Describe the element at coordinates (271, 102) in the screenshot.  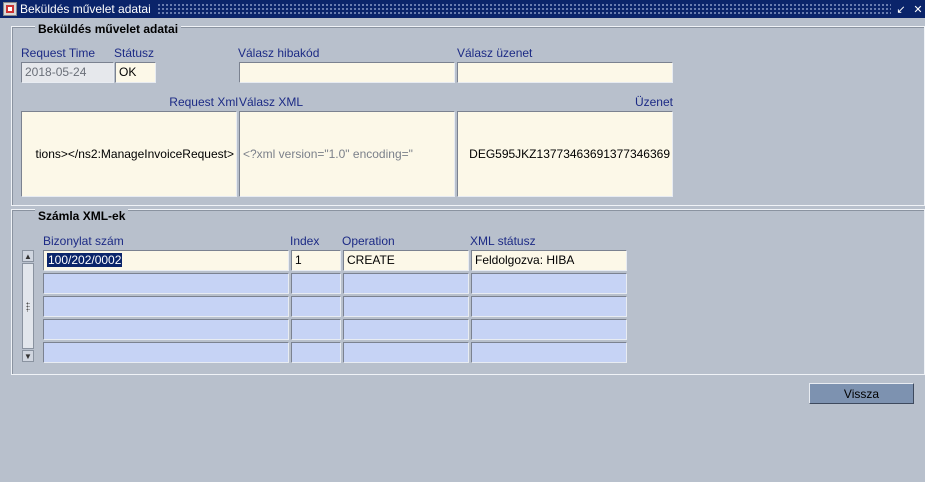
I see `response-xml-label: Válasz XML` at that location.